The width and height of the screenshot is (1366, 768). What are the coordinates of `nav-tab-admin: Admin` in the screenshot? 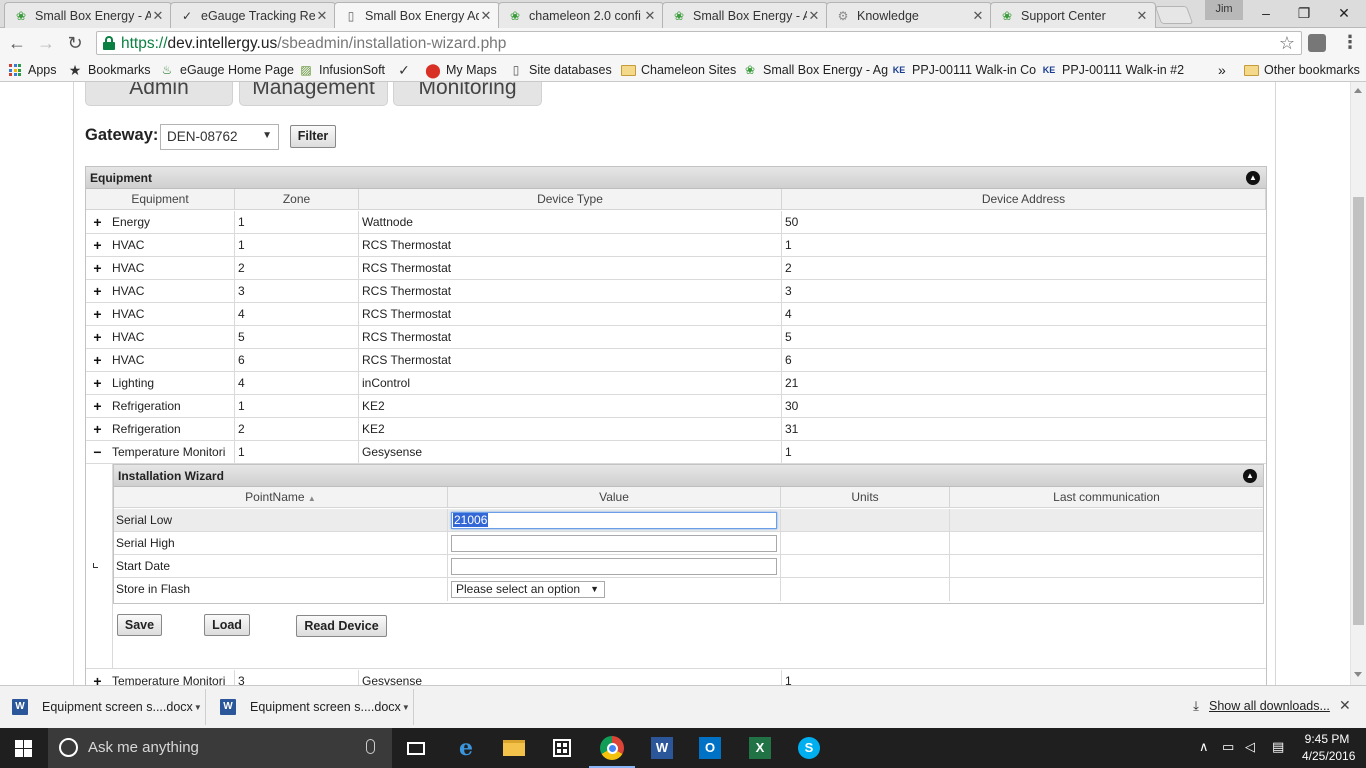 It's located at (159, 94).